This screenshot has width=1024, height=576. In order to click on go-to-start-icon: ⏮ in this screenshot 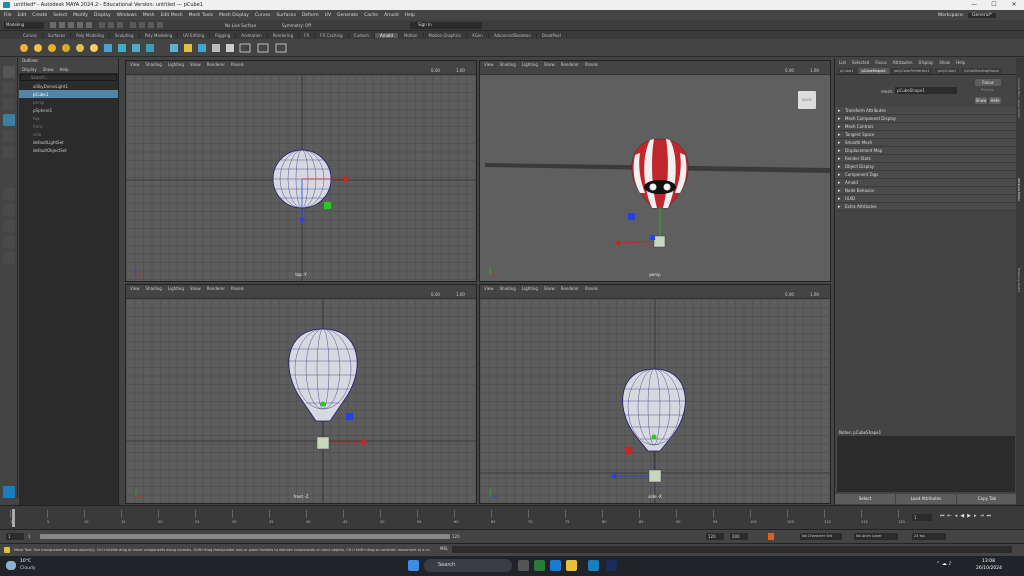, I will do `click(942, 516)`.